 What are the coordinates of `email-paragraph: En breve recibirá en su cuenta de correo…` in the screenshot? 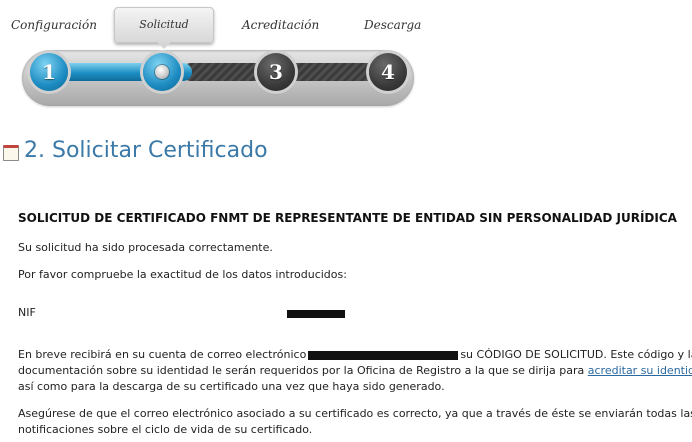 It's located at (355, 371).